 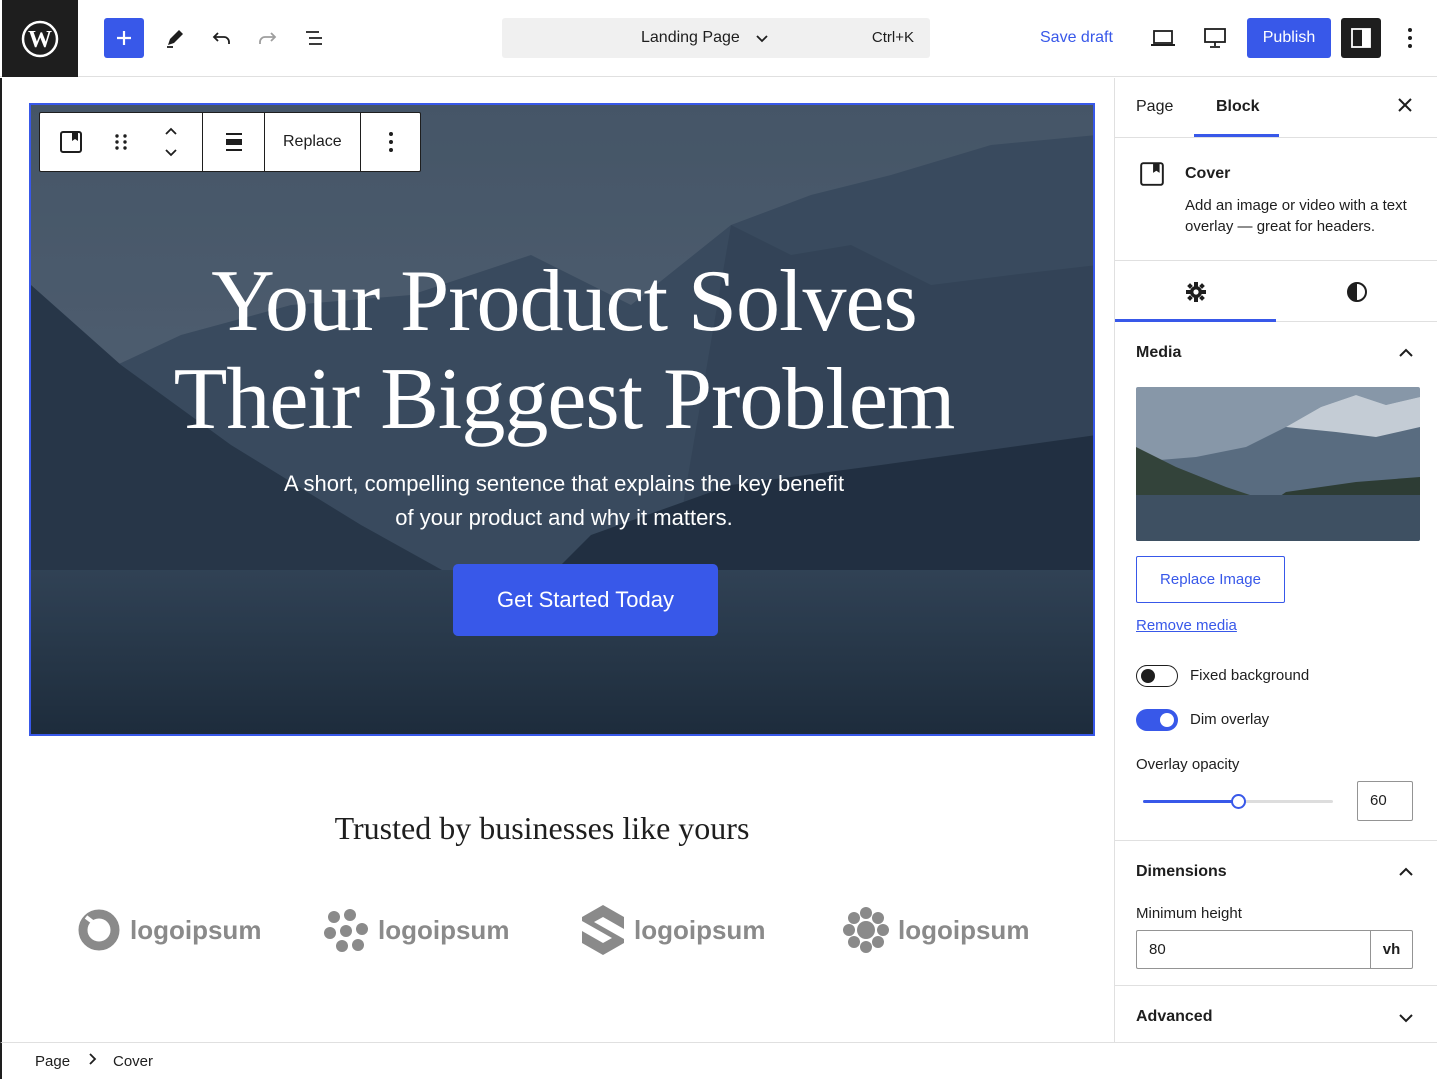 I want to click on dim-overlay-label: Dim overlay, so click(x=1230, y=719).